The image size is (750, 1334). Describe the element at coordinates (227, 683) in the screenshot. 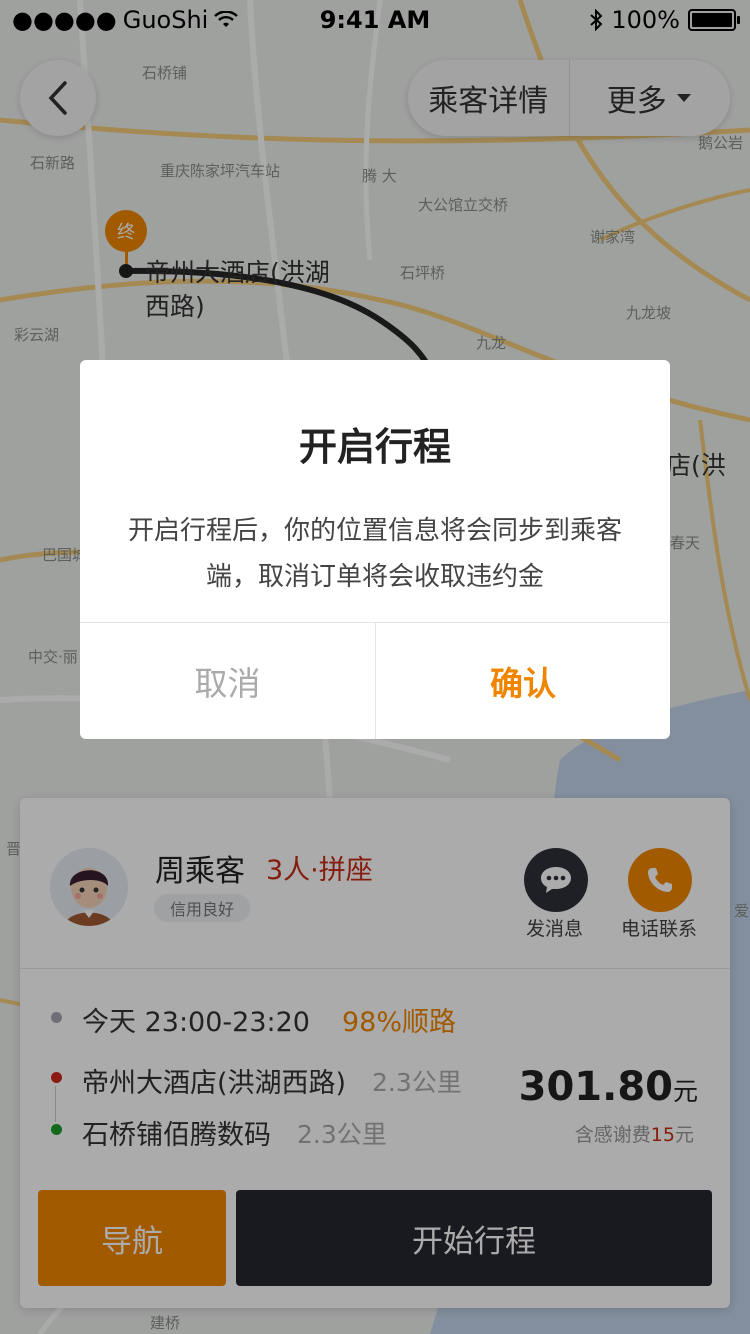

I see `cancel-label: 取消` at that location.